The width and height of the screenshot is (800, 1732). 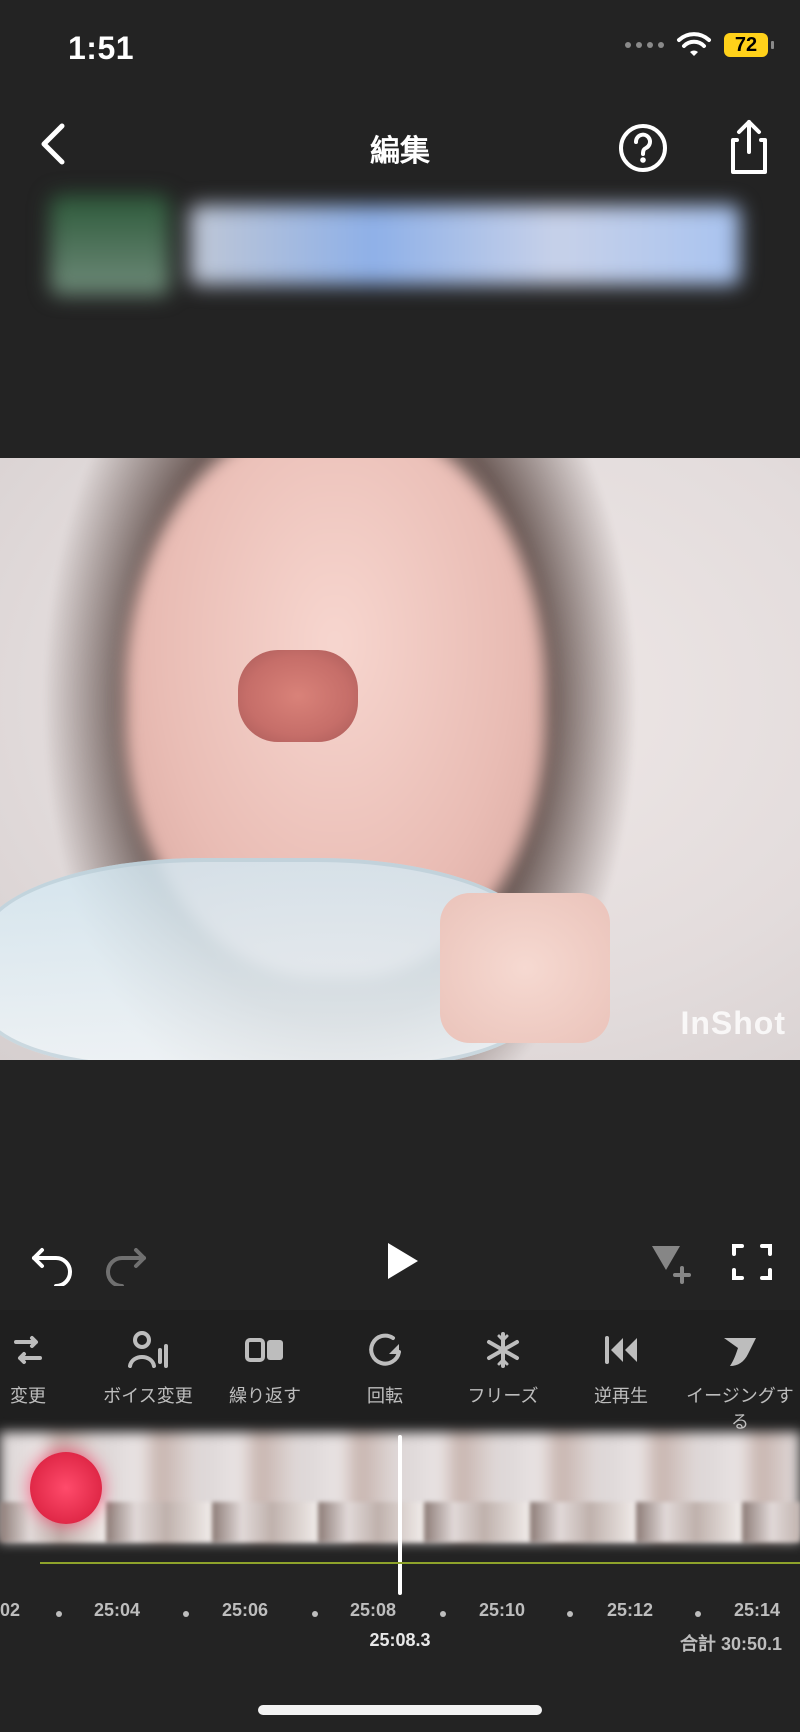 What do you see at coordinates (525, 968) in the screenshot?
I see `video-hand` at bounding box center [525, 968].